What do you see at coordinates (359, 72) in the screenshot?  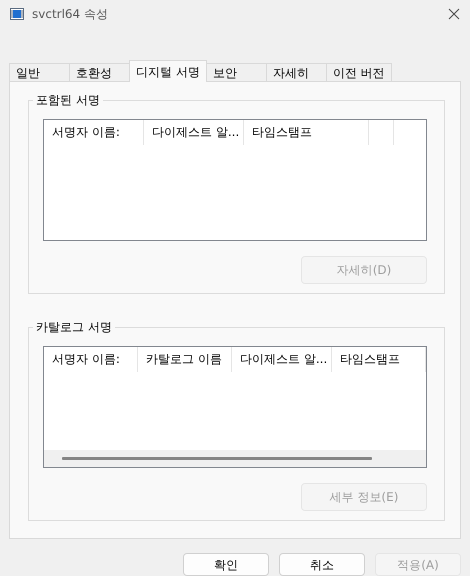 I see `tab: 이전 버전` at bounding box center [359, 72].